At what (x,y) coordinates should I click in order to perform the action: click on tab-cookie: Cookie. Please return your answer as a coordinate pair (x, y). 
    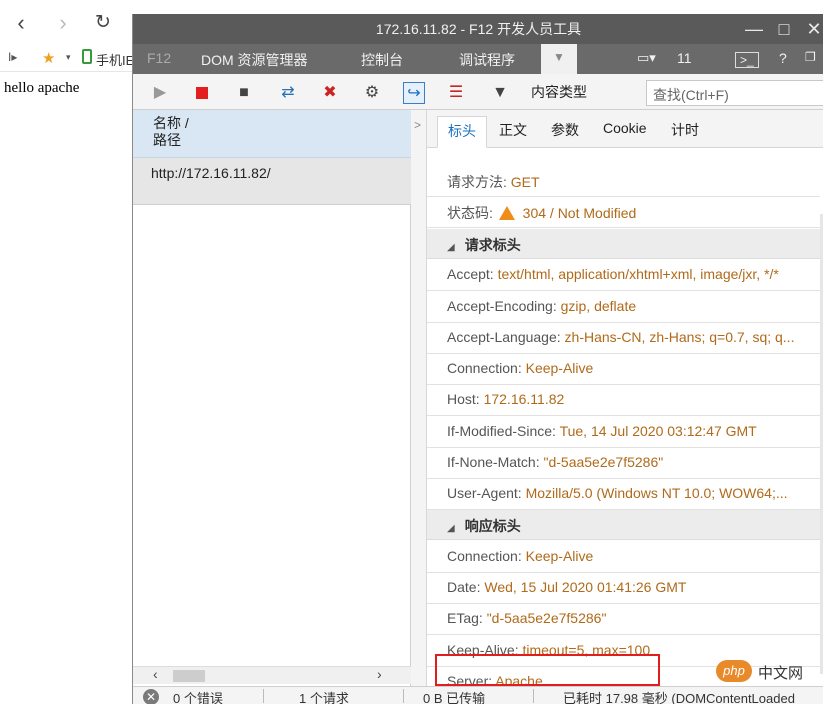
    Looking at the image, I should click on (625, 128).